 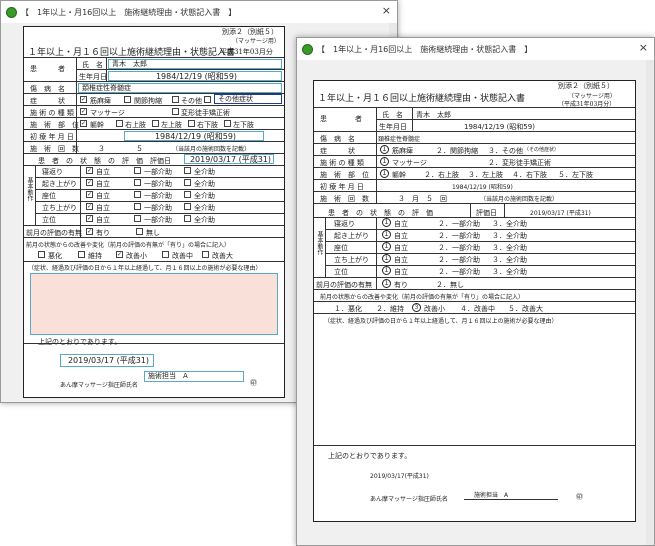 I want to click on eval-level-label: ３．全介助, so click(x=509, y=248).